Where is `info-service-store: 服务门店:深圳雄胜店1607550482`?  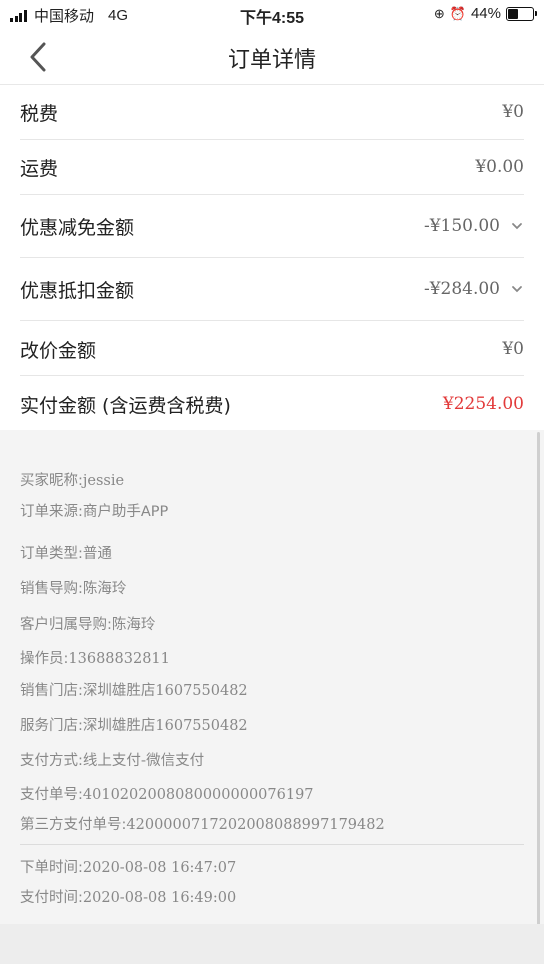 info-service-store: 服务门店:深圳雄胜店1607550482 is located at coordinates (134, 724).